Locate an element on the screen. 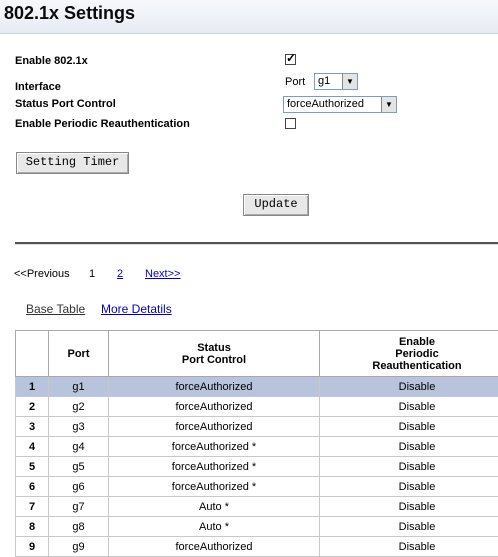  periodic-reauth-checkbox is located at coordinates (290, 123).